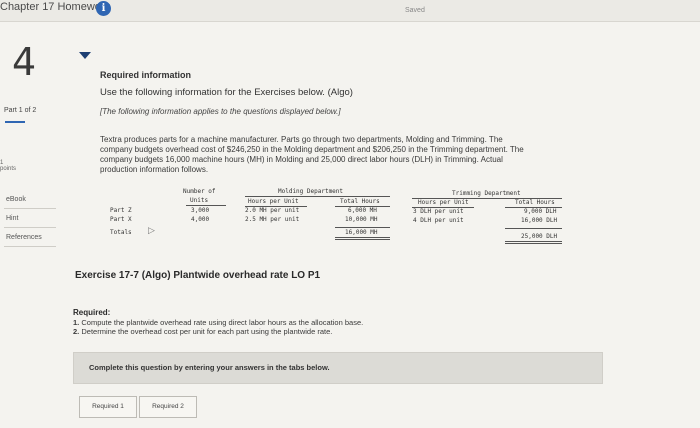 Image resolution: width=700 pixels, height=428 pixels. I want to click on trimming-col-total: Total Hours, so click(535, 202).